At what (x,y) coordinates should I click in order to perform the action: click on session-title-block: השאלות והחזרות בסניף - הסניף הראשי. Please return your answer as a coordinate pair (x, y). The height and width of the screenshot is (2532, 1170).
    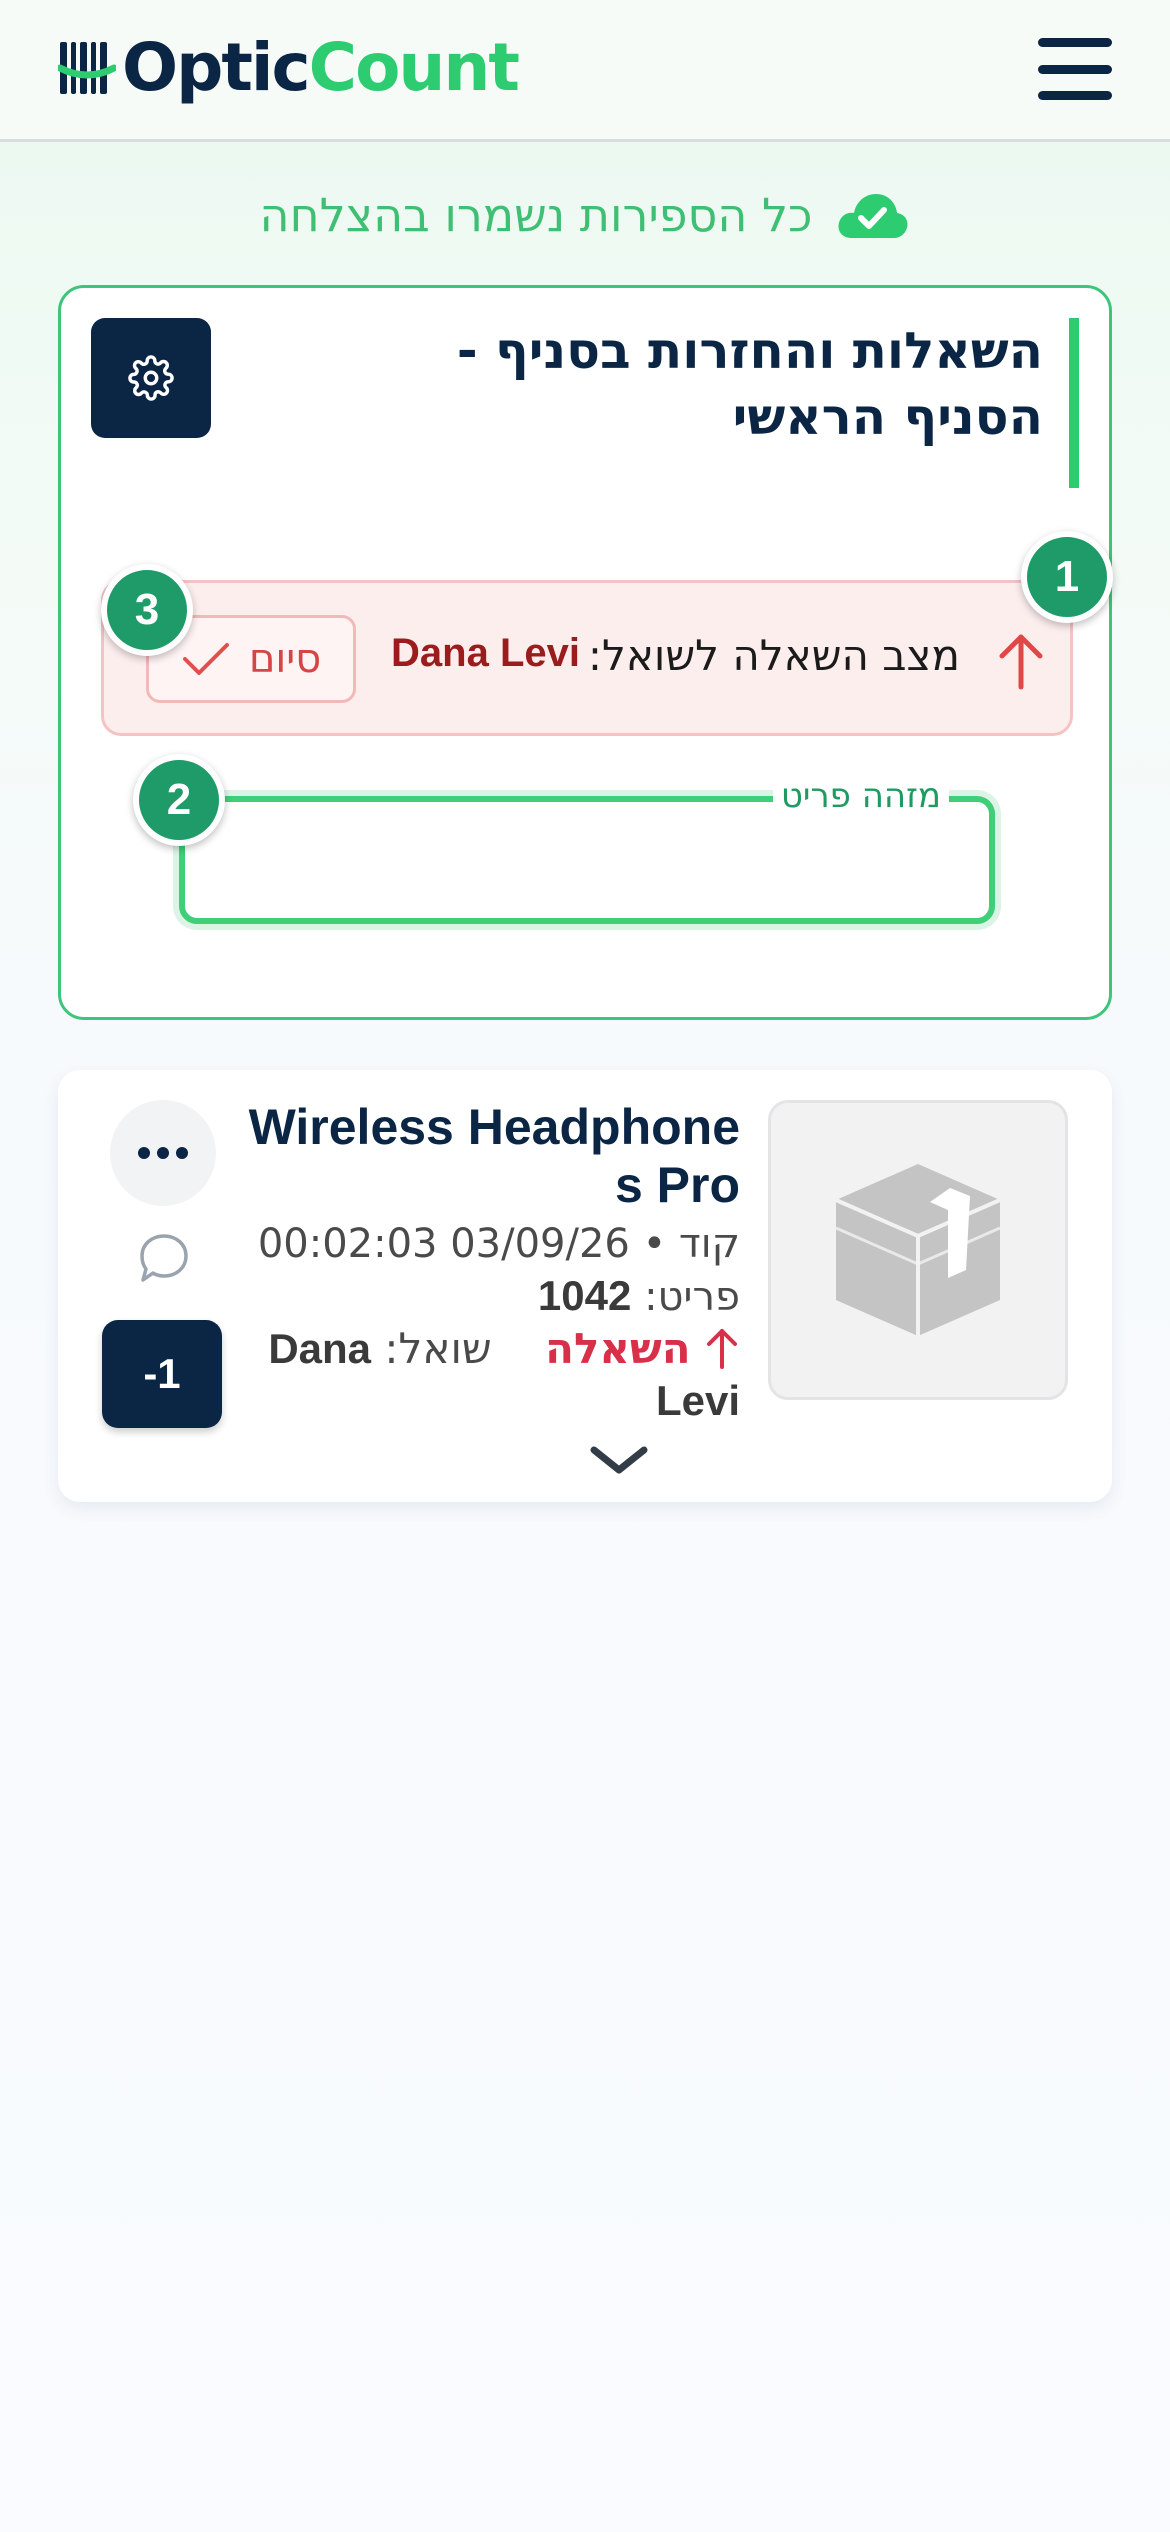
    Looking at the image, I should click on (719, 403).